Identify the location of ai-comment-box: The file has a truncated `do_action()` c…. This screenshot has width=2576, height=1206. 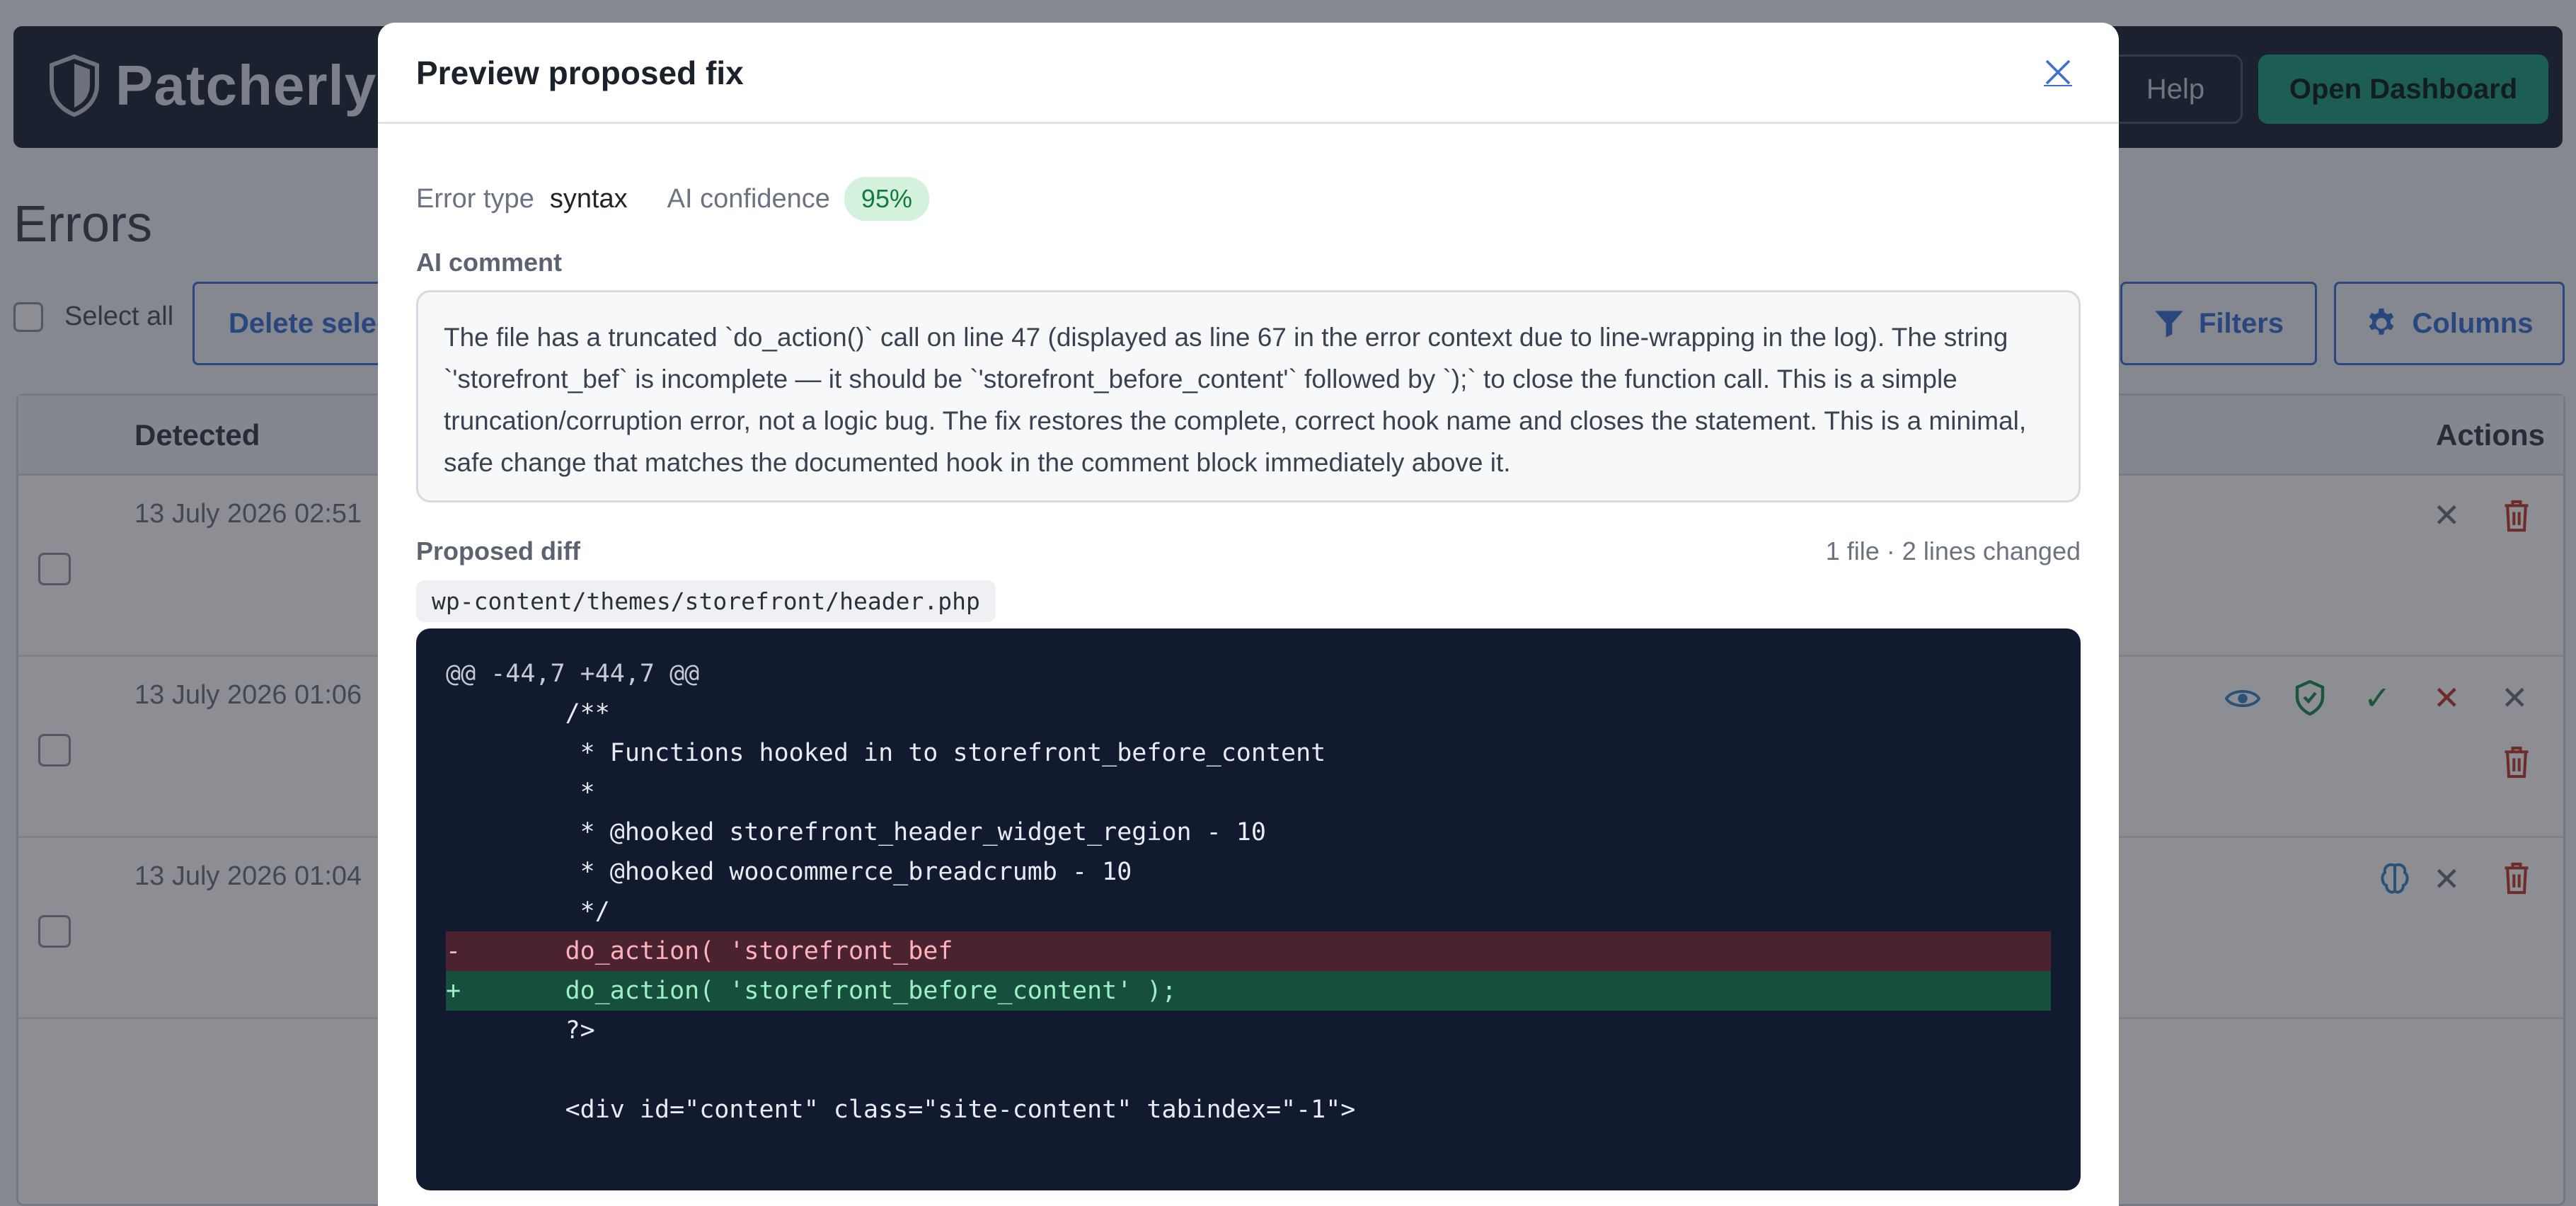
(1249, 396).